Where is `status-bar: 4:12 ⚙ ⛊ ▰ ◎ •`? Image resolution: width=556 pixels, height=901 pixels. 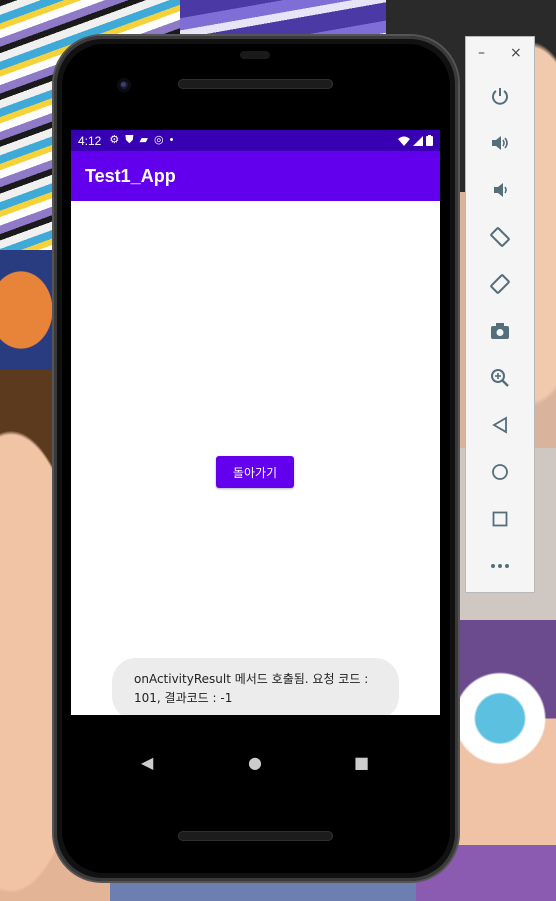
status-bar: 4:12 ⚙ ⛊ ▰ ◎ • is located at coordinates (255, 140).